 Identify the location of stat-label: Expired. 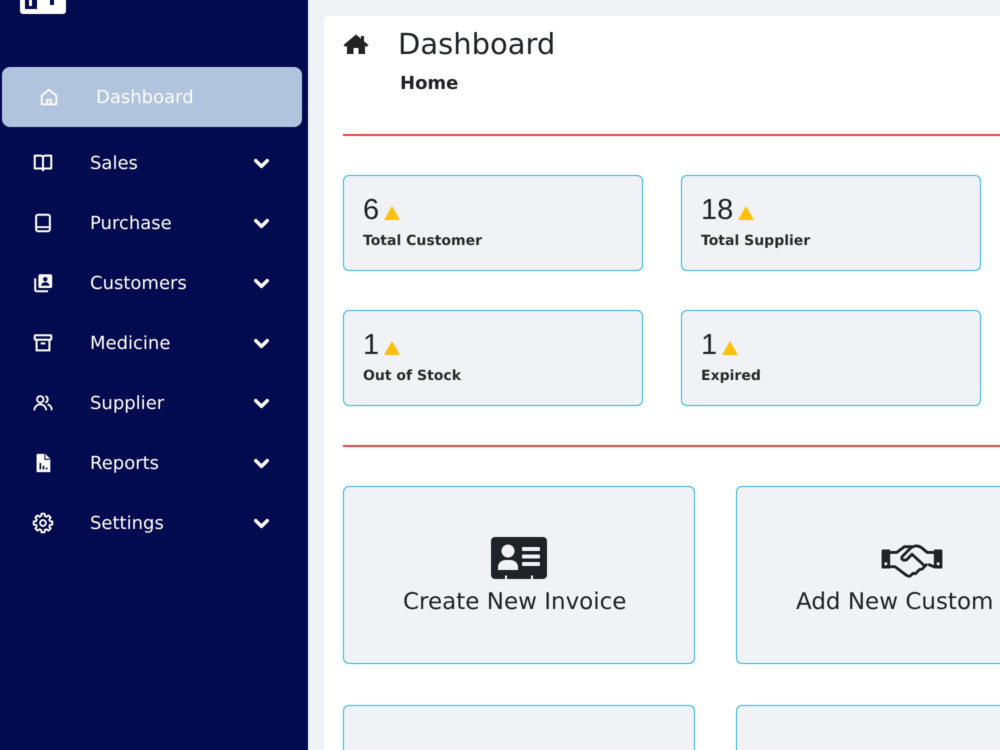
(731, 376).